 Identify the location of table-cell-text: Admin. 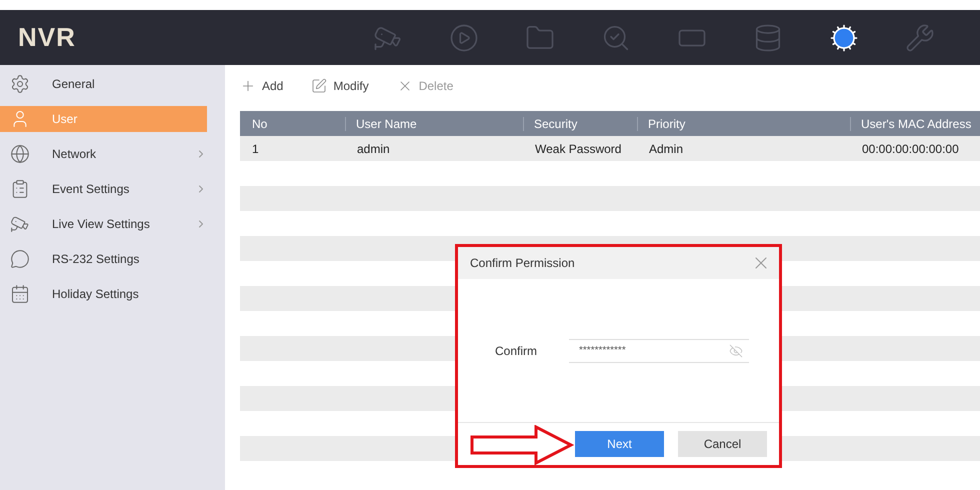
(666, 149).